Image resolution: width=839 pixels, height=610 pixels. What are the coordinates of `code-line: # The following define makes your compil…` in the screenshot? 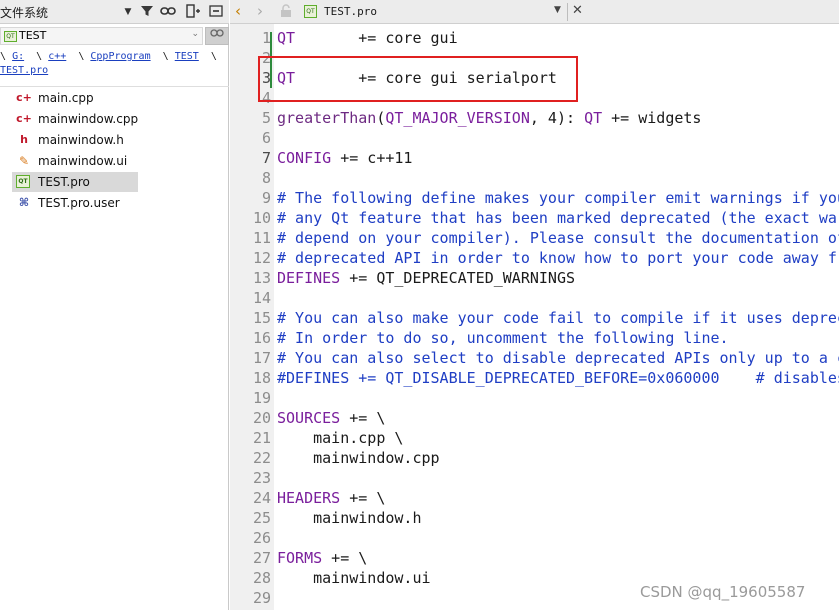 It's located at (558, 198).